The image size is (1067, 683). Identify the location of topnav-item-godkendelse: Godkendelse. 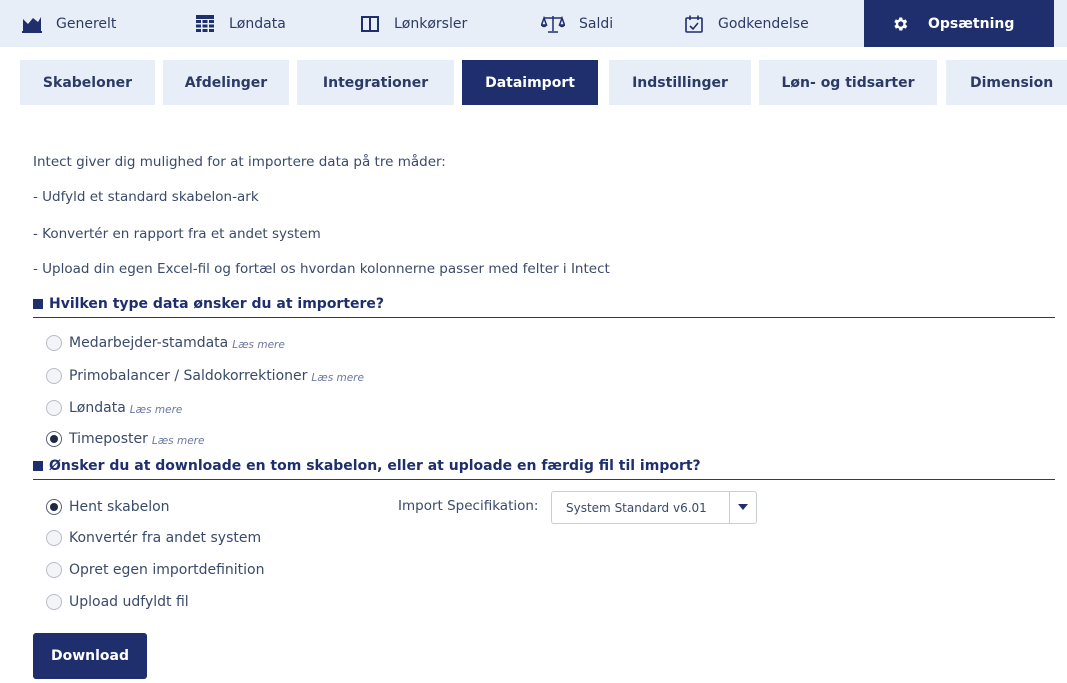
(746, 23).